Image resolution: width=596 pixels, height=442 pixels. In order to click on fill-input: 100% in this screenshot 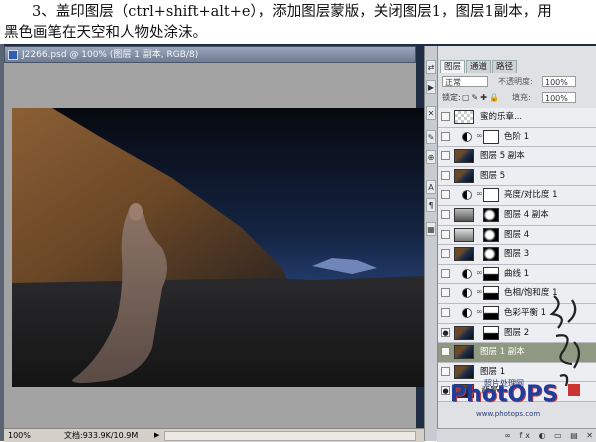, I will do `click(559, 97)`.